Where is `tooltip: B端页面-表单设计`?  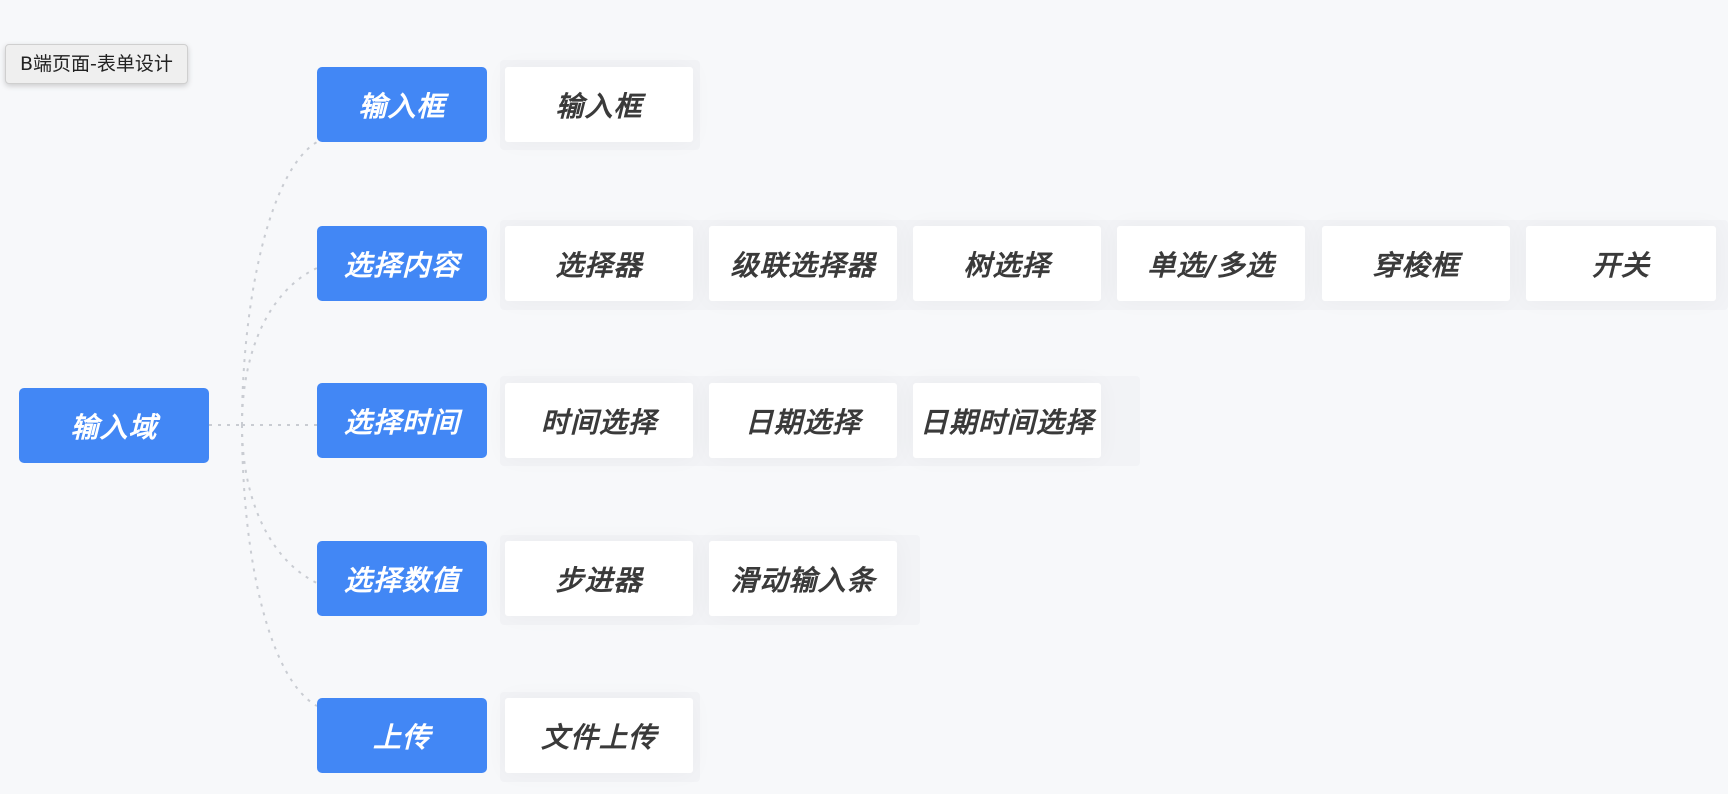
tooltip: B端页面-表单设计 is located at coordinates (96, 64).